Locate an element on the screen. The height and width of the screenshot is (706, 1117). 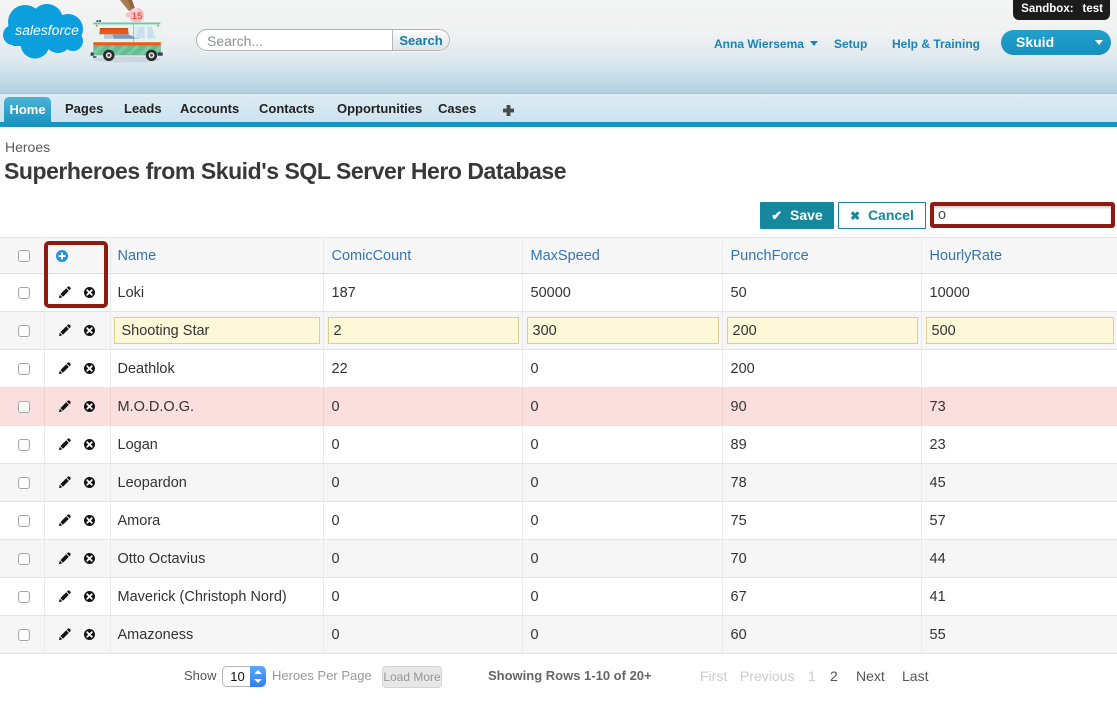
svg-text: salesforce is located at coordinates (47, 30).